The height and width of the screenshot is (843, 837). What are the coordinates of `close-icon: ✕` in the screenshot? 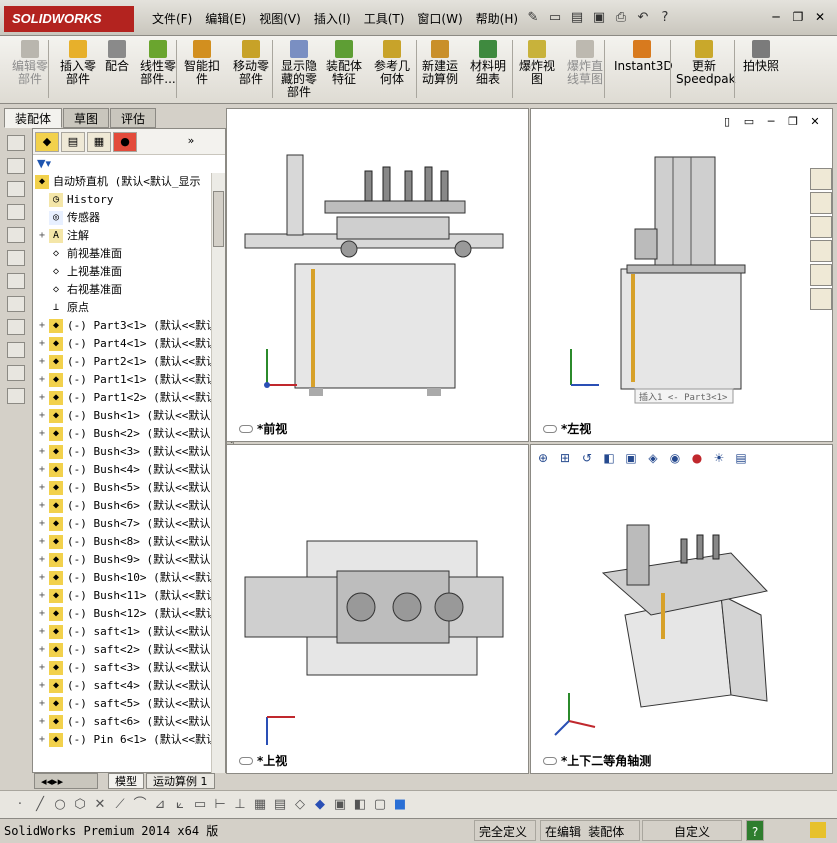 It's located at (820, 17).